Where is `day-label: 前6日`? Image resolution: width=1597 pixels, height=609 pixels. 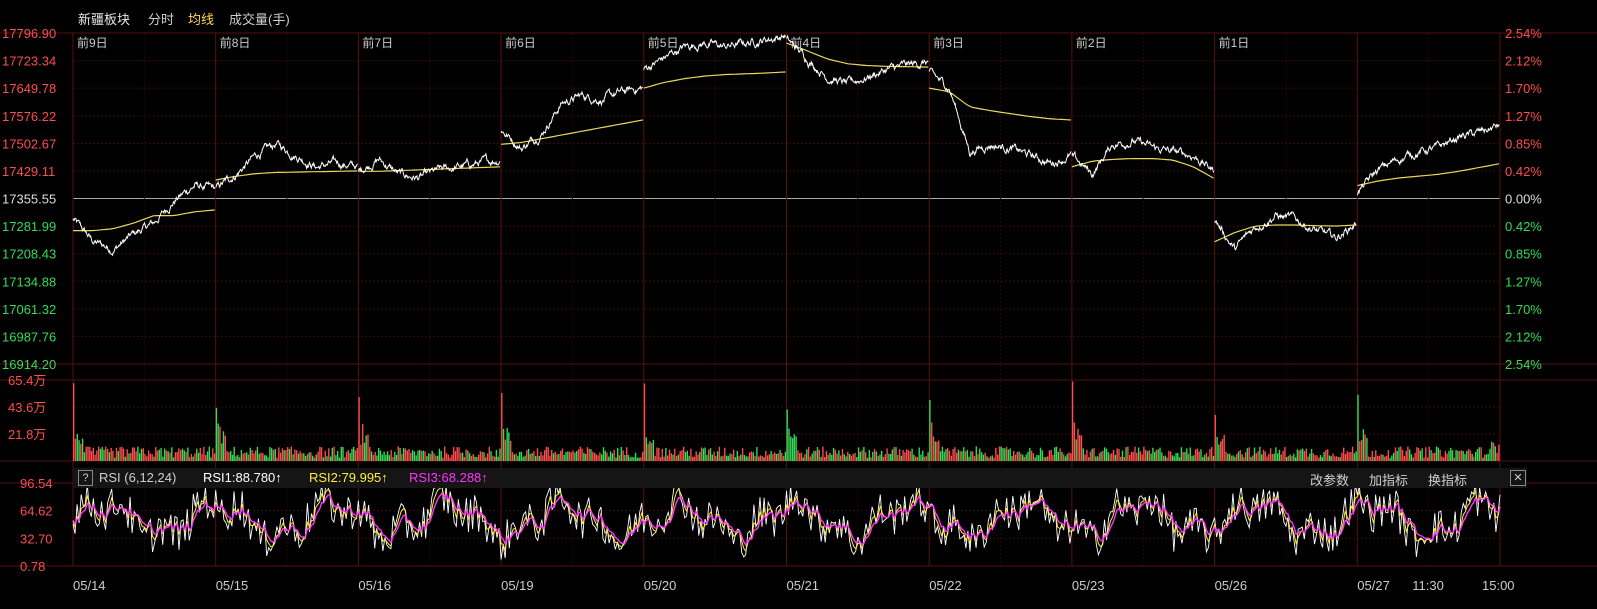 day-label: 前6日 is located at coordinates (520, 42).